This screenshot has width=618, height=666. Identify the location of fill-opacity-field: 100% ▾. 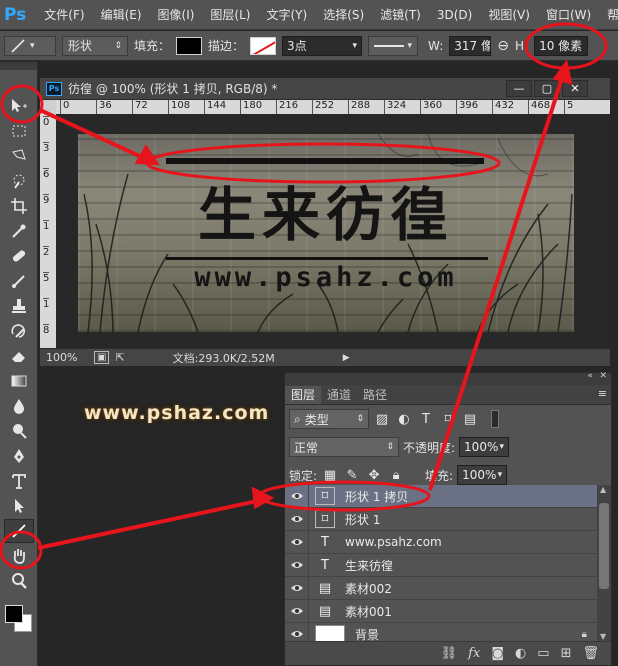
(482, 475).